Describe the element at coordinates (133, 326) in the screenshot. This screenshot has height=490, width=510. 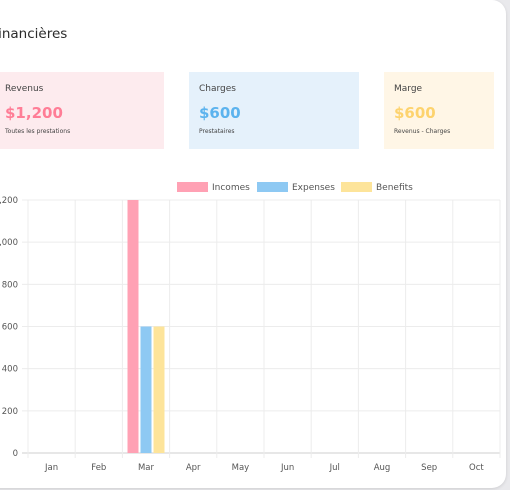
I see `bar-incomes` at that location.